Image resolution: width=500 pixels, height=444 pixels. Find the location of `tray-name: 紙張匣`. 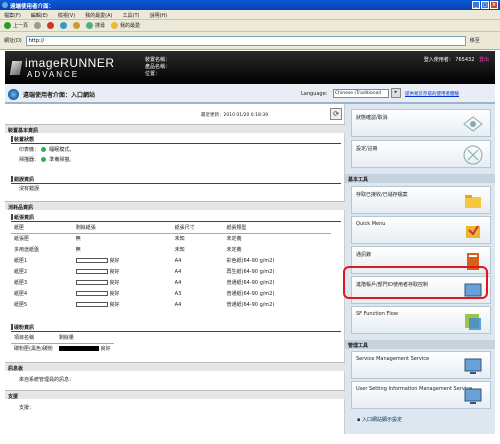

tray-name: 紙張匣 is located at coordinates (22, 239).